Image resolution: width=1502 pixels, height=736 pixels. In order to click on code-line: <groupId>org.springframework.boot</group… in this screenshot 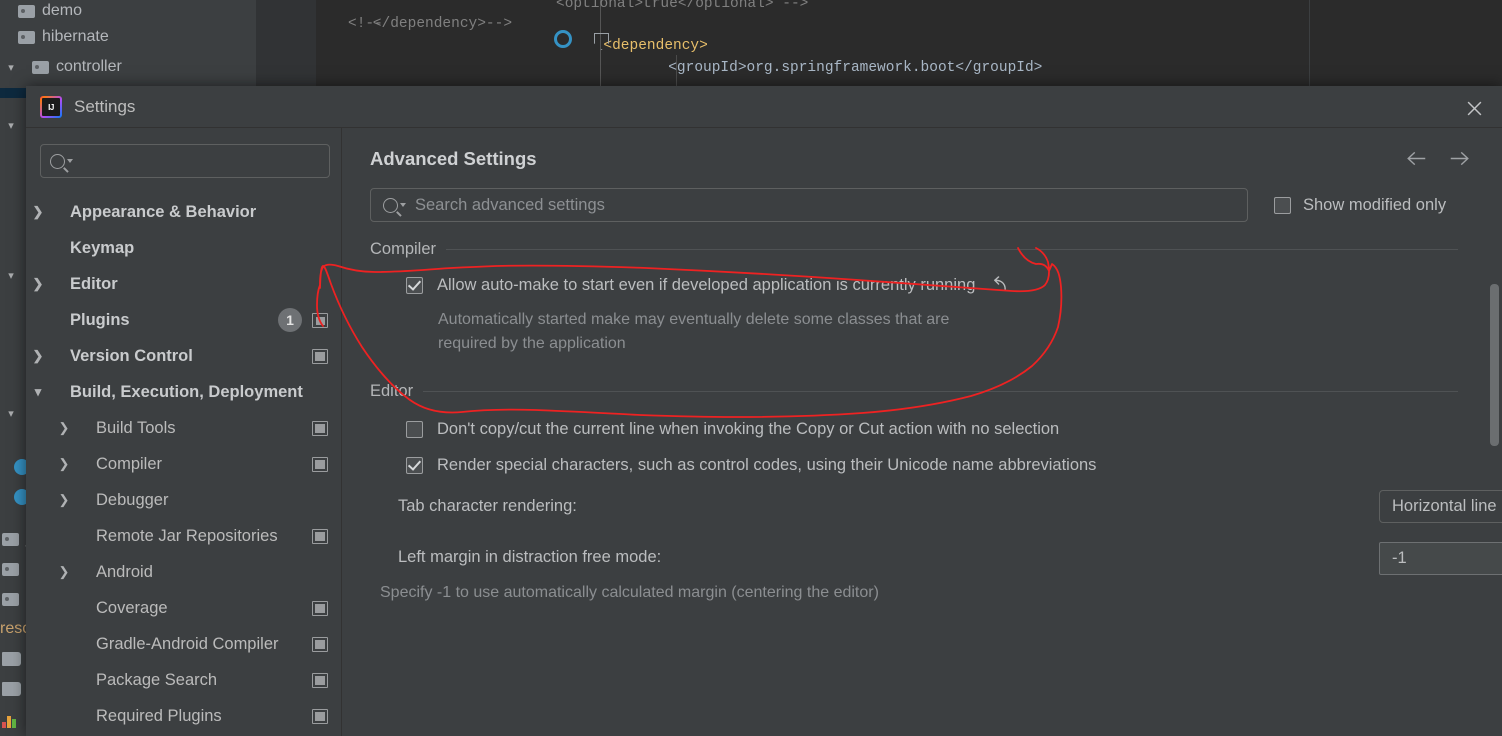, I will do `click(829, 68)`.